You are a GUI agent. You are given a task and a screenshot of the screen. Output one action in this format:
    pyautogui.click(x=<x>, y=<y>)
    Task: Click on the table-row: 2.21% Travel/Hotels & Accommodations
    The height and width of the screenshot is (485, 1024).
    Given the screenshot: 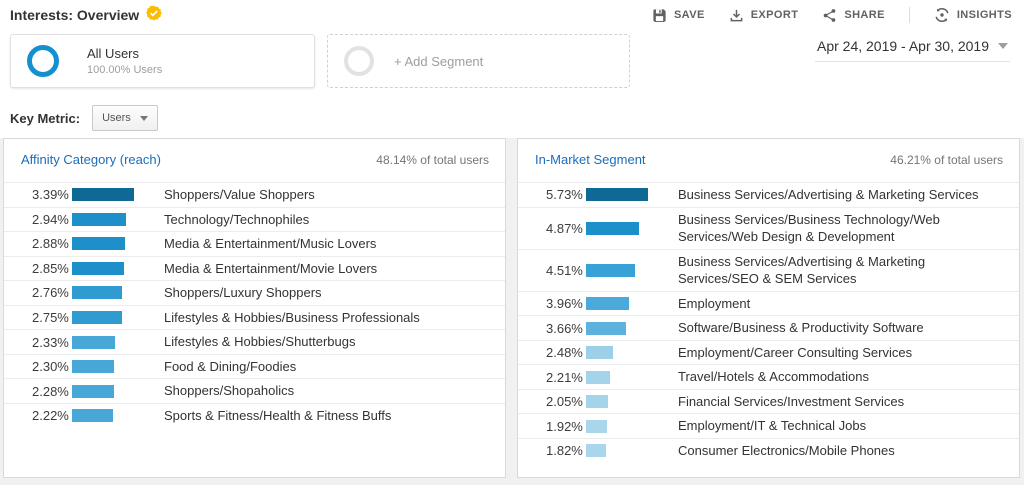 What is the action you would take?
    pyautogui.click(x=768, y=376)
    